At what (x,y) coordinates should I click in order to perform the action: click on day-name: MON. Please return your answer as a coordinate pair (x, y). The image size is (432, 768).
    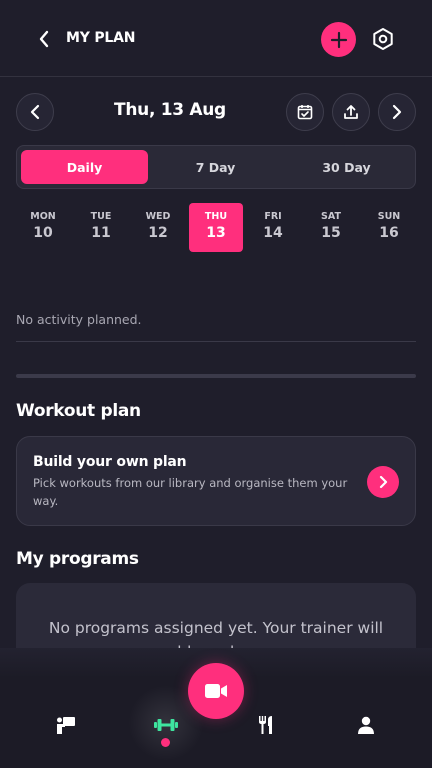
    Looking at the image, I should click on (43, 216).